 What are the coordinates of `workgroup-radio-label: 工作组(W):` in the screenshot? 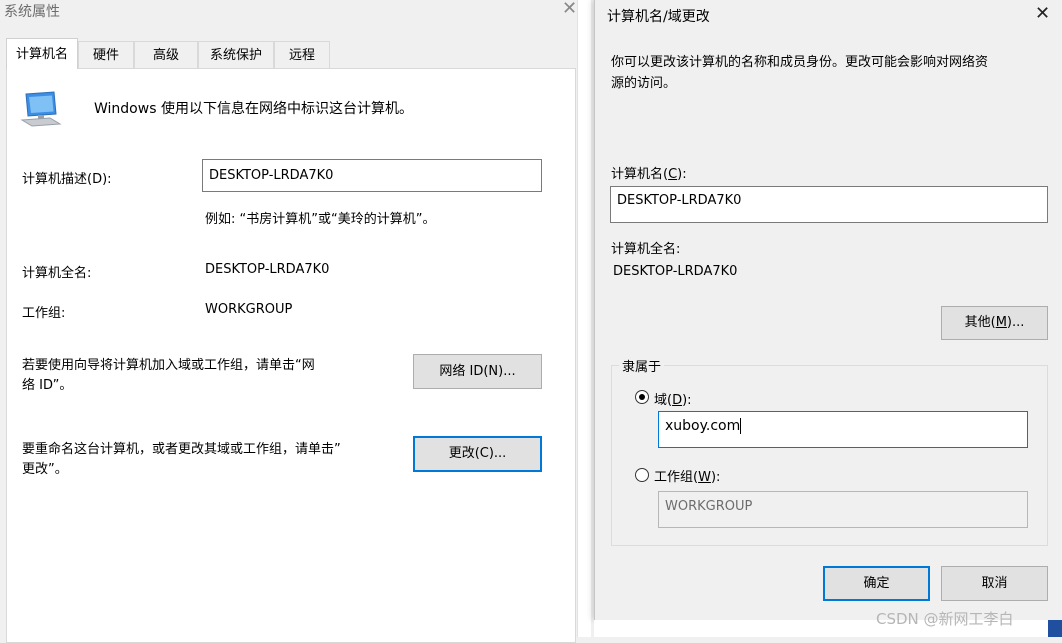 It's located at (687, 475).